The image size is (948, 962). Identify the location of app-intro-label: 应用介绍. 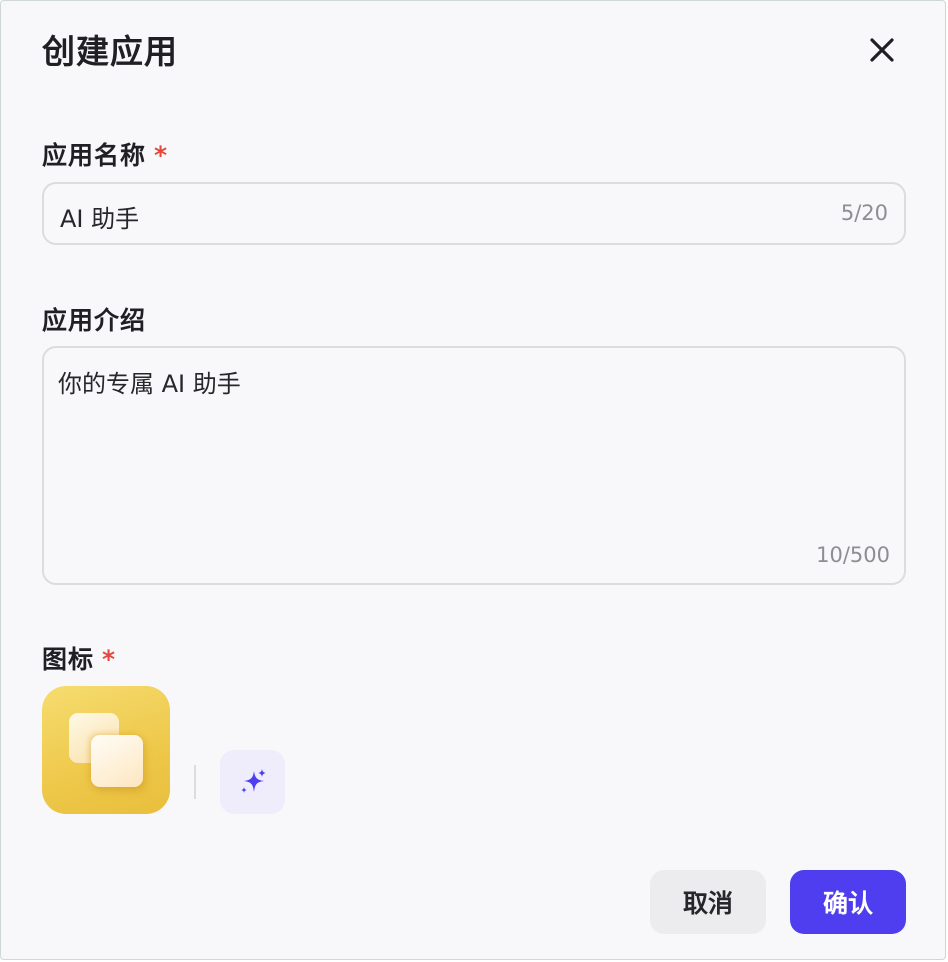
(94, 320).